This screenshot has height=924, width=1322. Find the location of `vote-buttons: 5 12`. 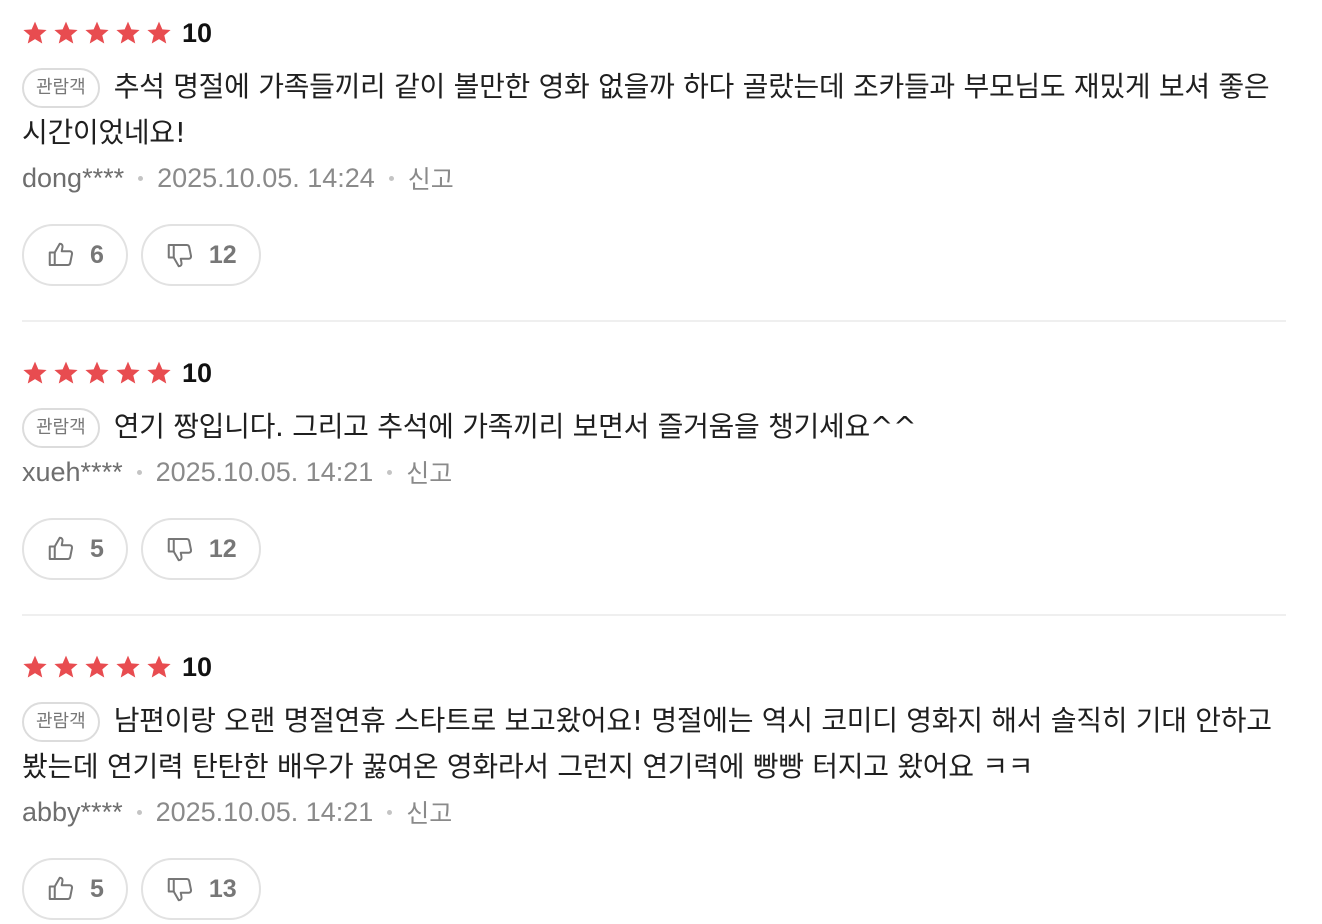

vote-buttons: 5 12 is located at coordinates (654, 549).